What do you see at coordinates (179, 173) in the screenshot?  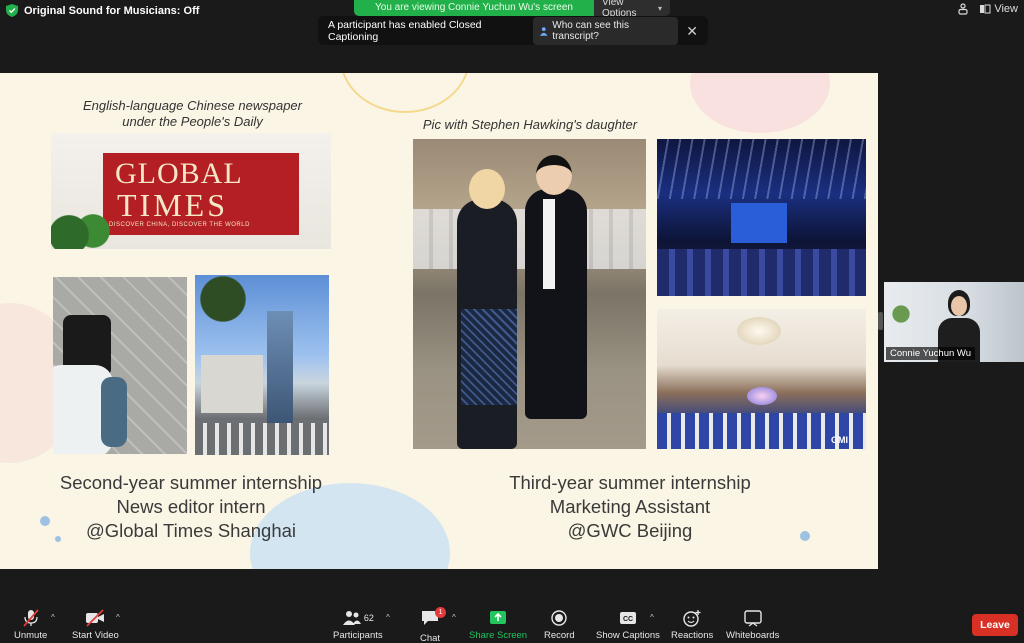 I see `logo-global-text: GLOBAL` at bounding box center [179, 173].